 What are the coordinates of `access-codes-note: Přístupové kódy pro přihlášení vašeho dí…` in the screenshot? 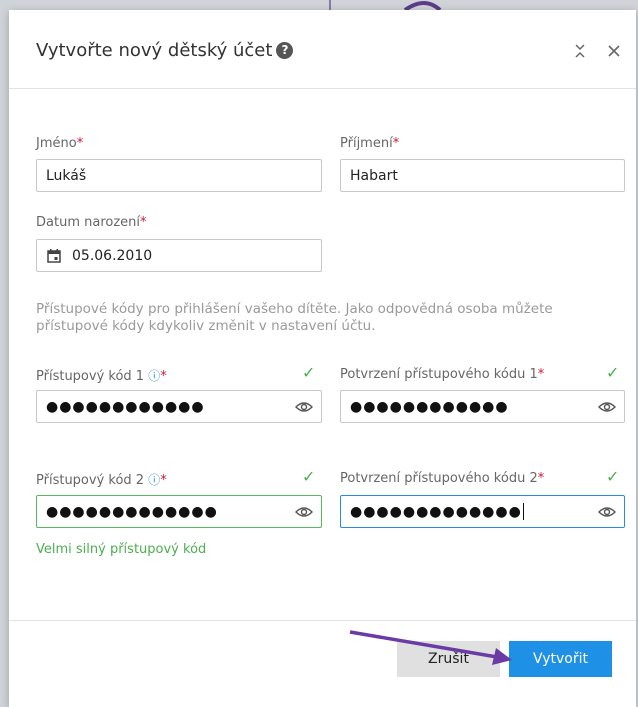 It's located at (294, 317).